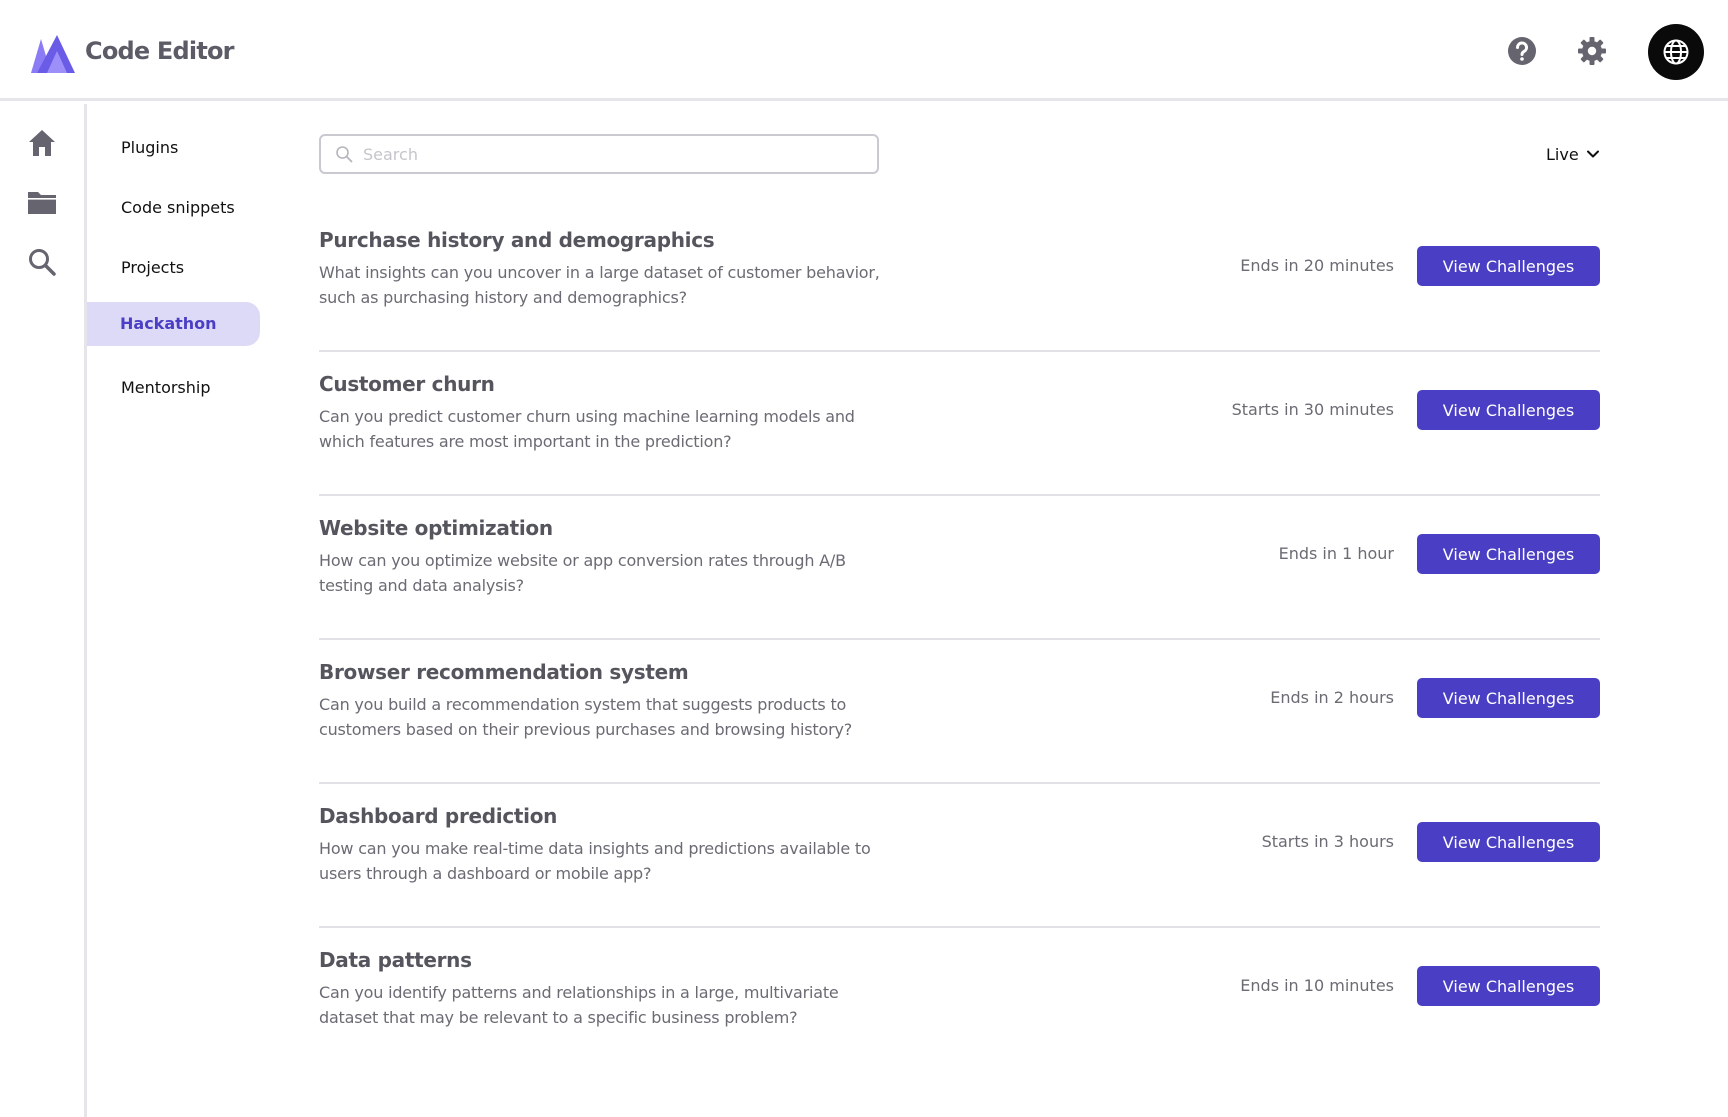 The width and height of the screenshot is (1728, 1117). I want to click on challenge-status: Starts in 30 minutes, so click(1312, 409).